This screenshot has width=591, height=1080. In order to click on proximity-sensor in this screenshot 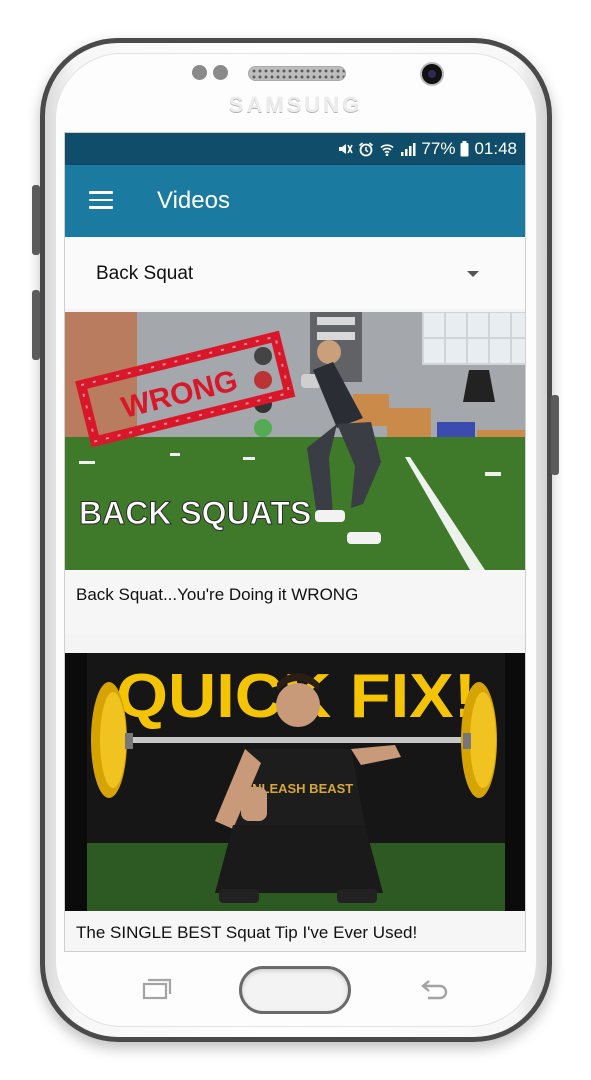, I will do `click(199, 72)`.